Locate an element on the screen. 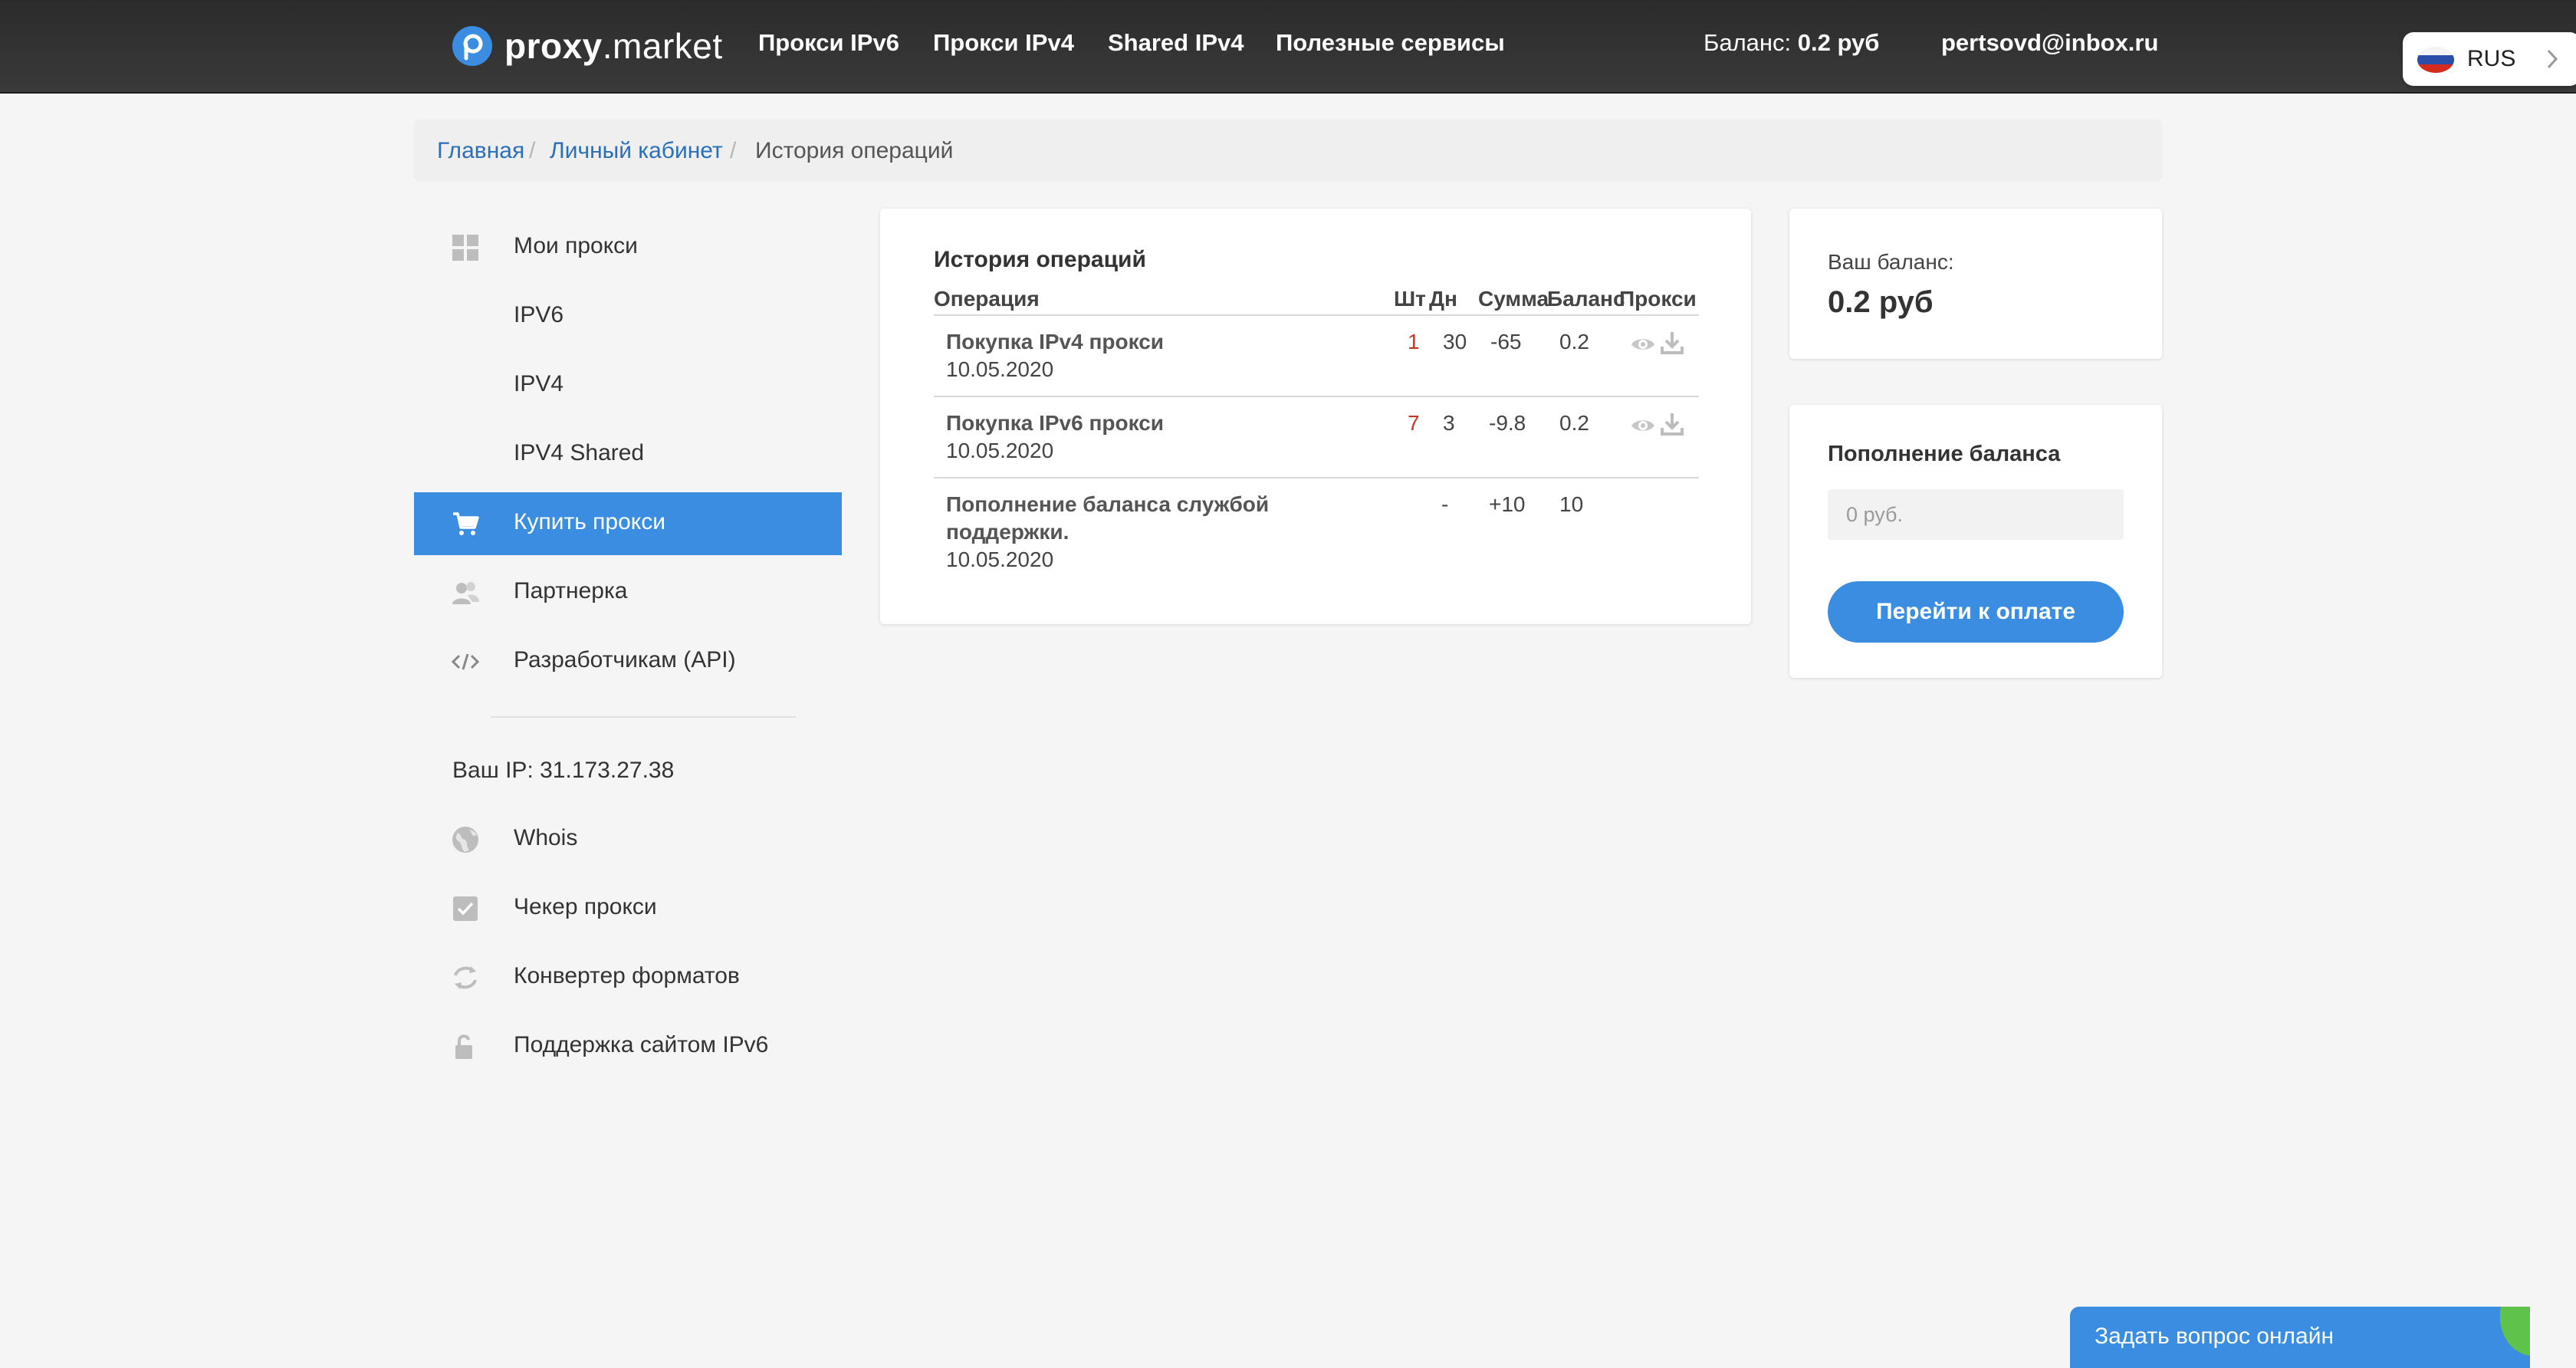 The height and width of the screenshot is (1368, 2576). sidebar-item-api: Разработчикам (API) is located at coordinates (628, 661).